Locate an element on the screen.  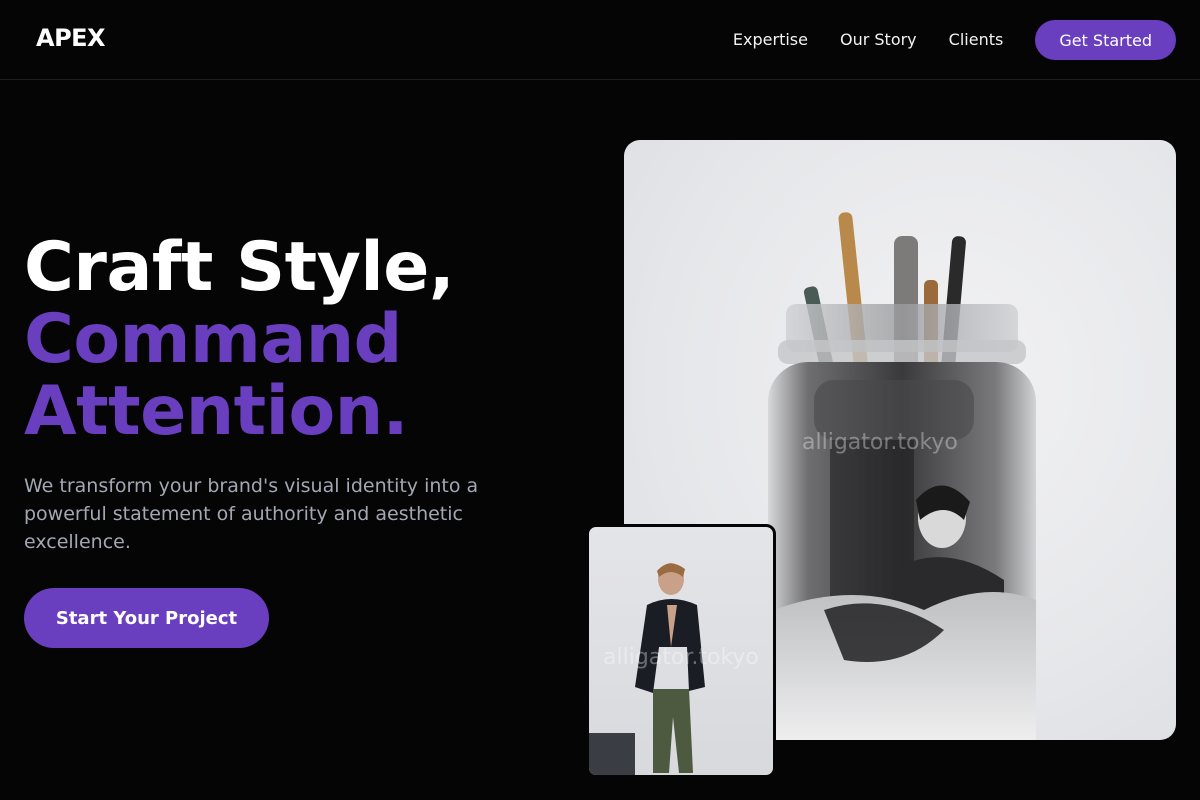
start-project-button: Start Your Project is located at coordinates (146, 618).